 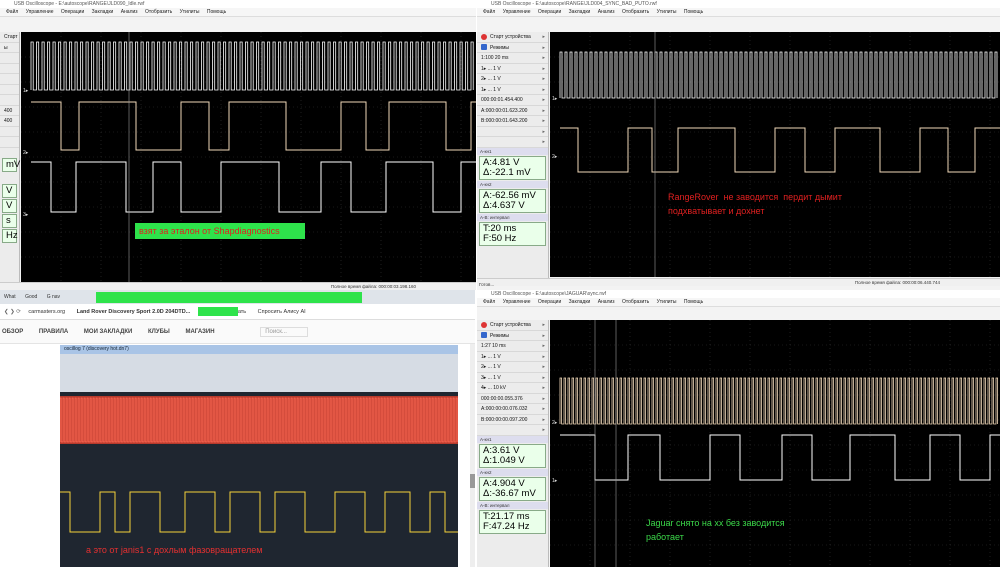 What do you see at coordinates (512, 151) in the screenshot?
I see `measure-head: A-кн1` at bounding box center [512, 151].